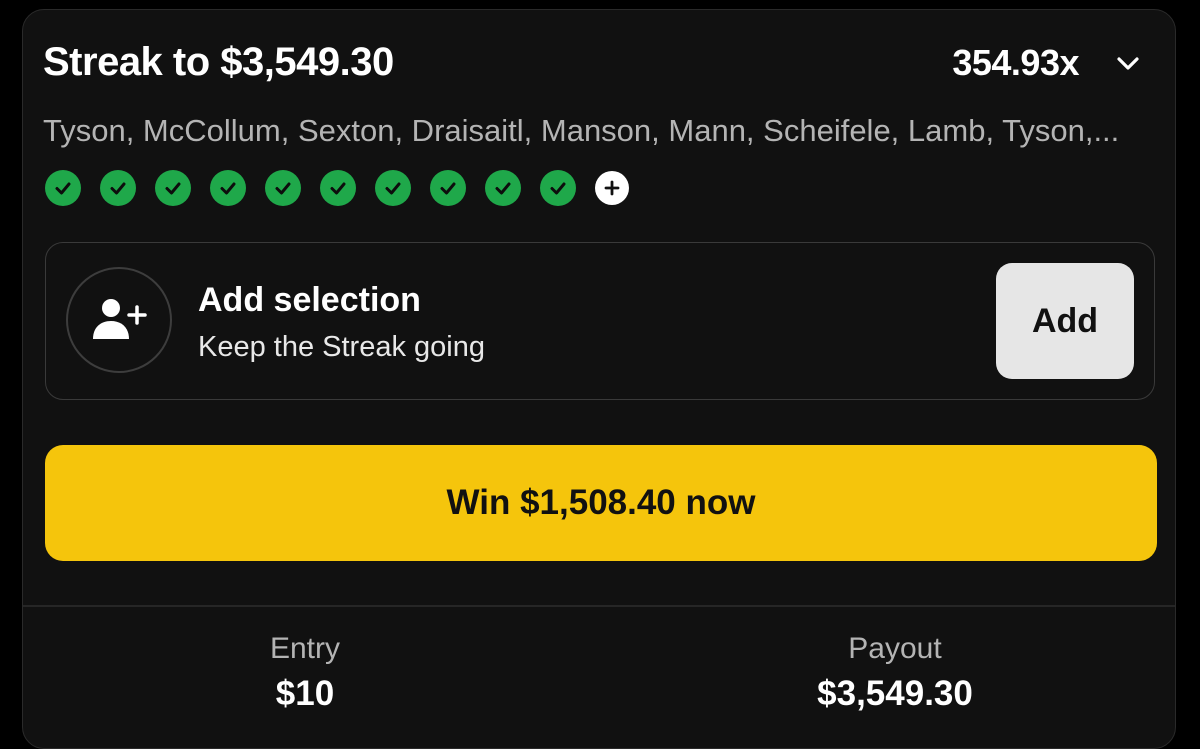 This screenshot has width=1200, height=749. Describe the element at coordinates (119, 320) in the screenshot. I see `add-user-icon` at that location.